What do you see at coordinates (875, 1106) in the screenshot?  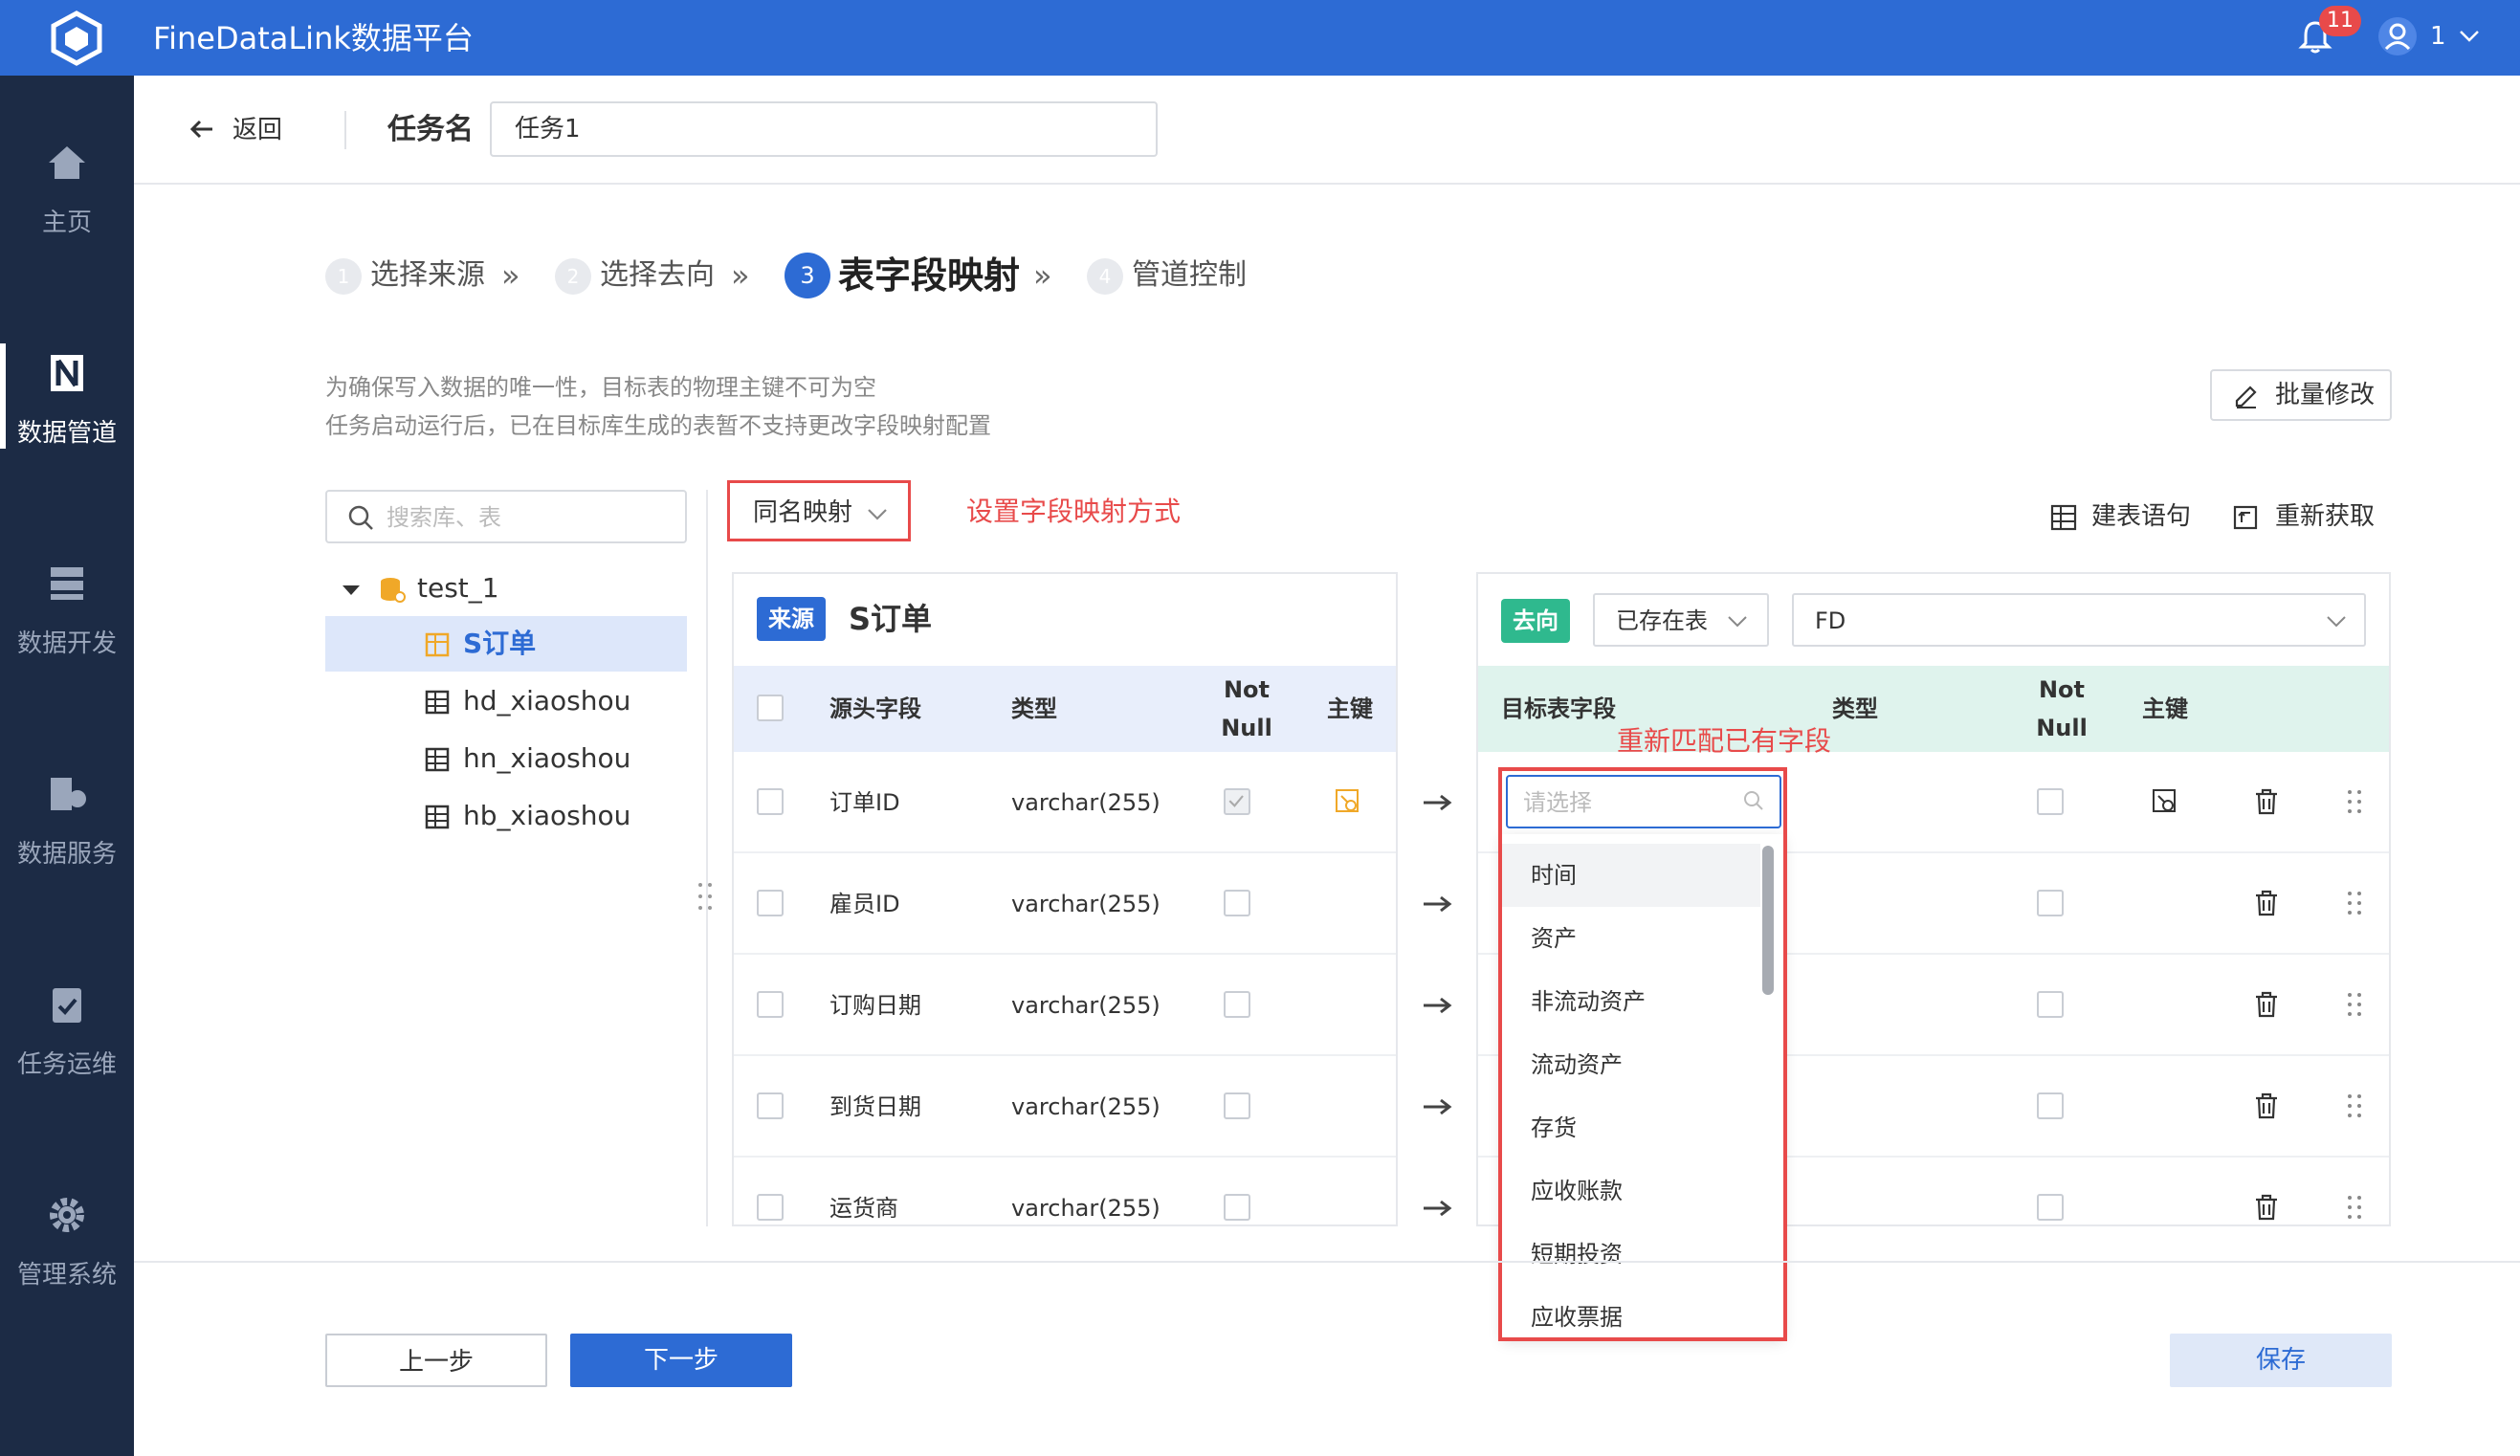 I see `source-field: 到货日期` at bounding box center [875, 1106].